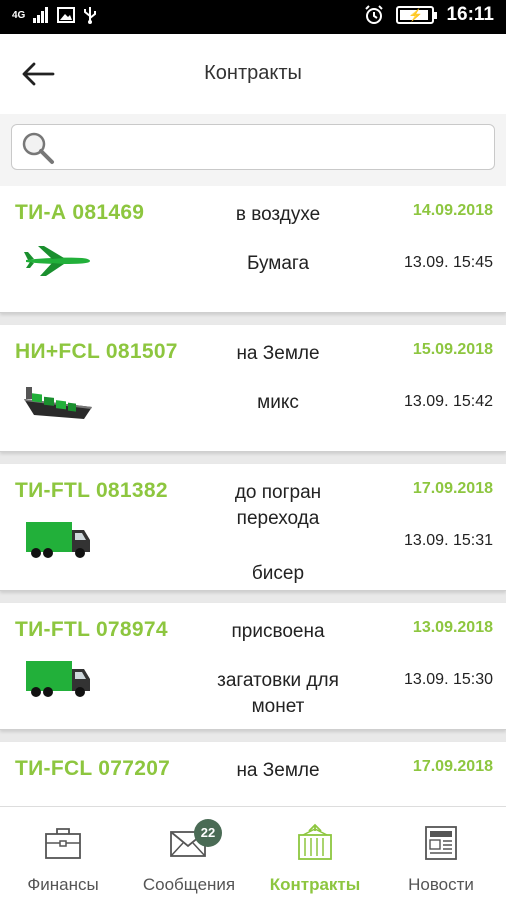  What do you see at coordinates (417, 15) in the screenshot?
I see `battery-icon: ⚡` at bounding box center [417, 15].